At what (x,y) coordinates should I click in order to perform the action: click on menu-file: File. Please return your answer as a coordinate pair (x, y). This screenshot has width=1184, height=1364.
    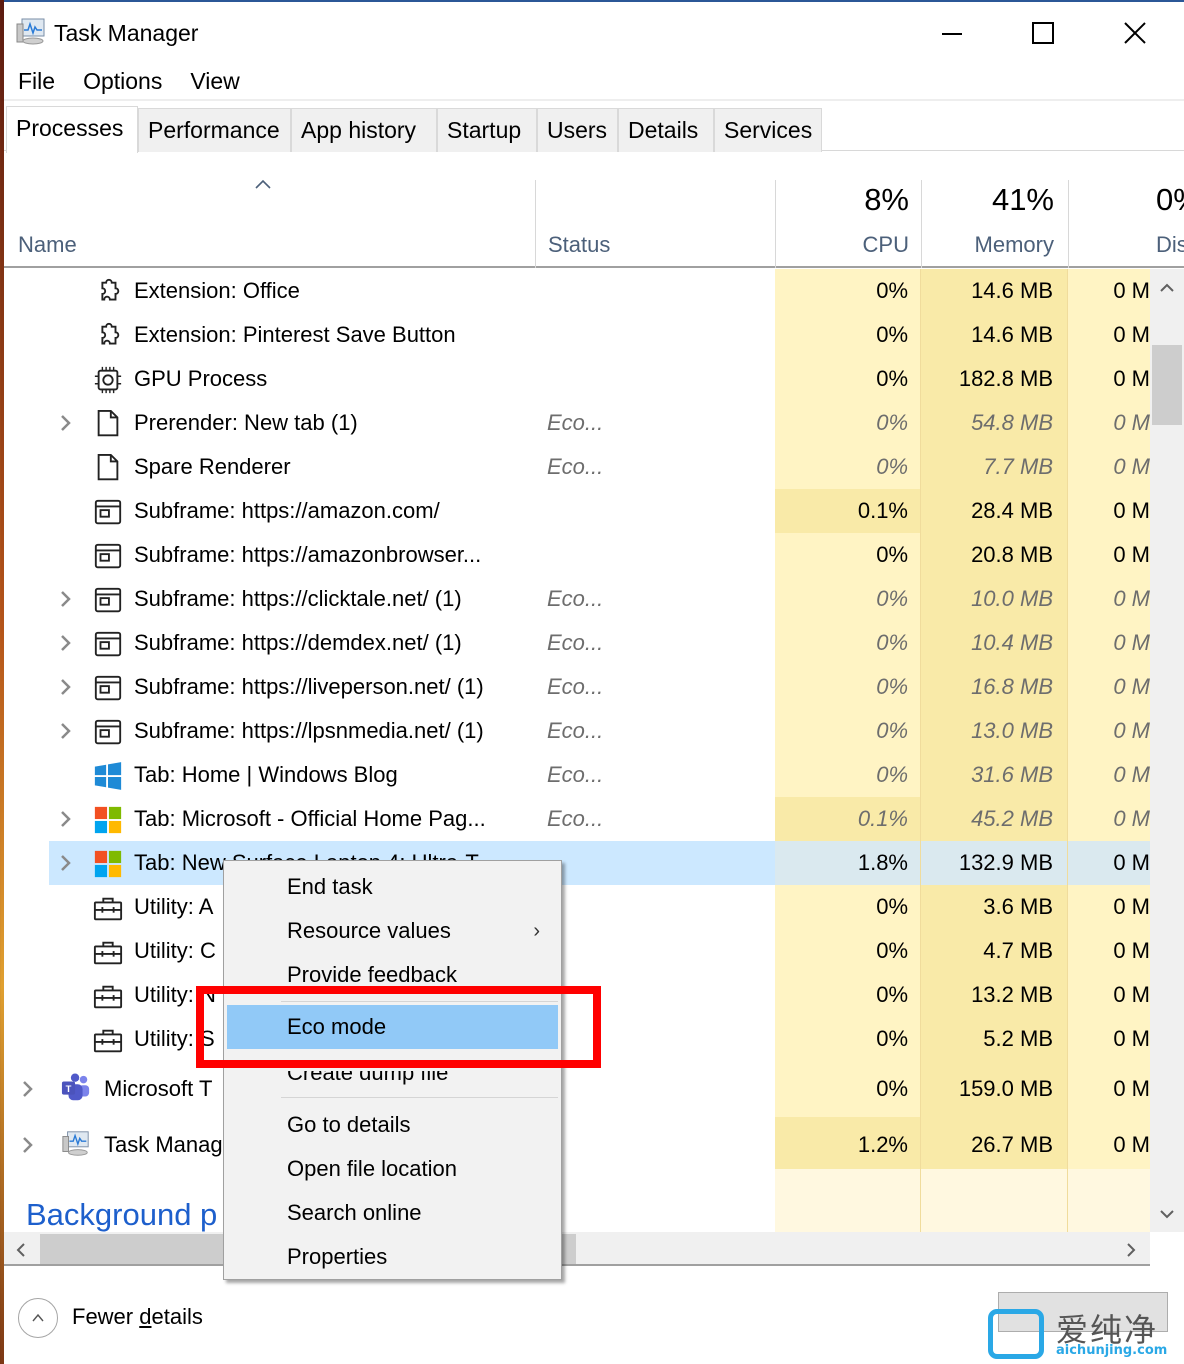
    Looking at the image, I should click on (36, 81).